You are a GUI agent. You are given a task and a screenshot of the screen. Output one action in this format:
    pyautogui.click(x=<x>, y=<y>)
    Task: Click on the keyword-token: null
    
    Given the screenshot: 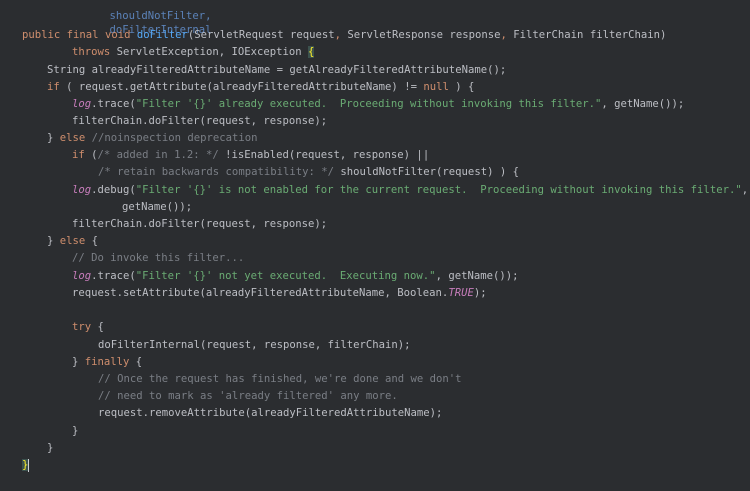 What is the action you would take?
    pyautogui.click(x=436, y=87)
    